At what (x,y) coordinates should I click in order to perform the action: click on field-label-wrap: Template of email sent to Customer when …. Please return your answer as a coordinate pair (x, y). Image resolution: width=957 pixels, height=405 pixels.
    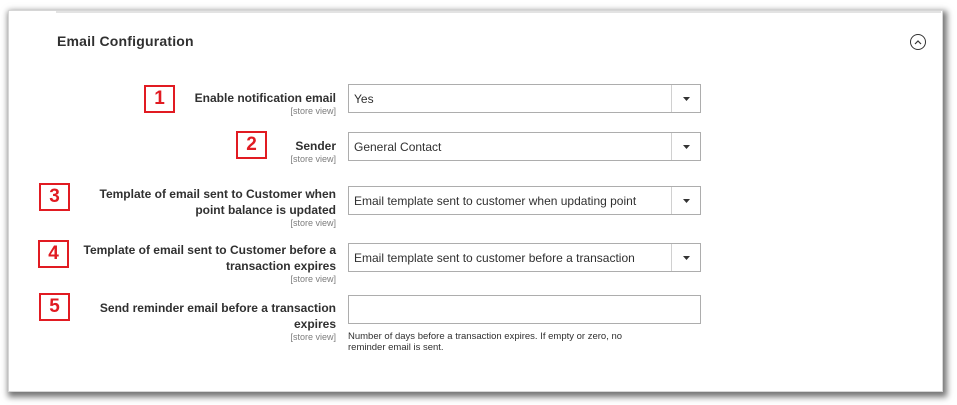
    Looking at the image, I should click on (218, 207).